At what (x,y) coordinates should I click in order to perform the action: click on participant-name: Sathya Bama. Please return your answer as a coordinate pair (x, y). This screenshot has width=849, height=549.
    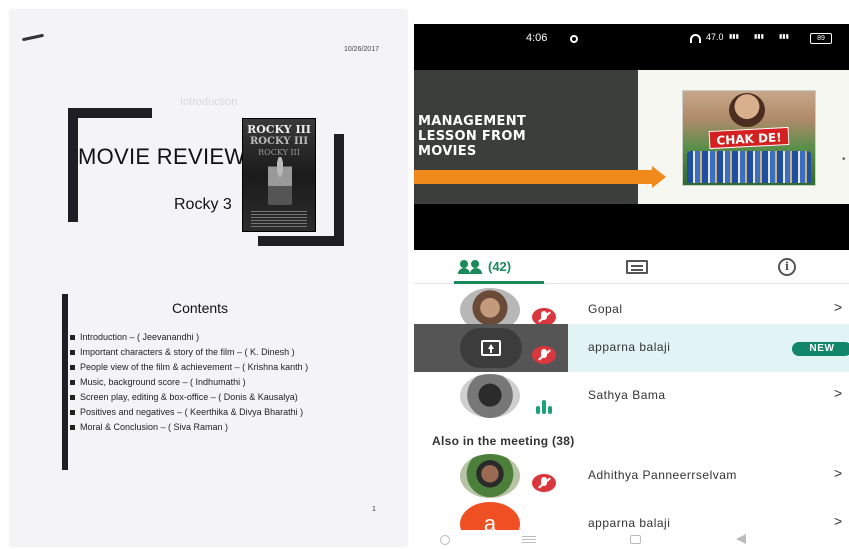
    Looking at the image, I should click on (627, 395).